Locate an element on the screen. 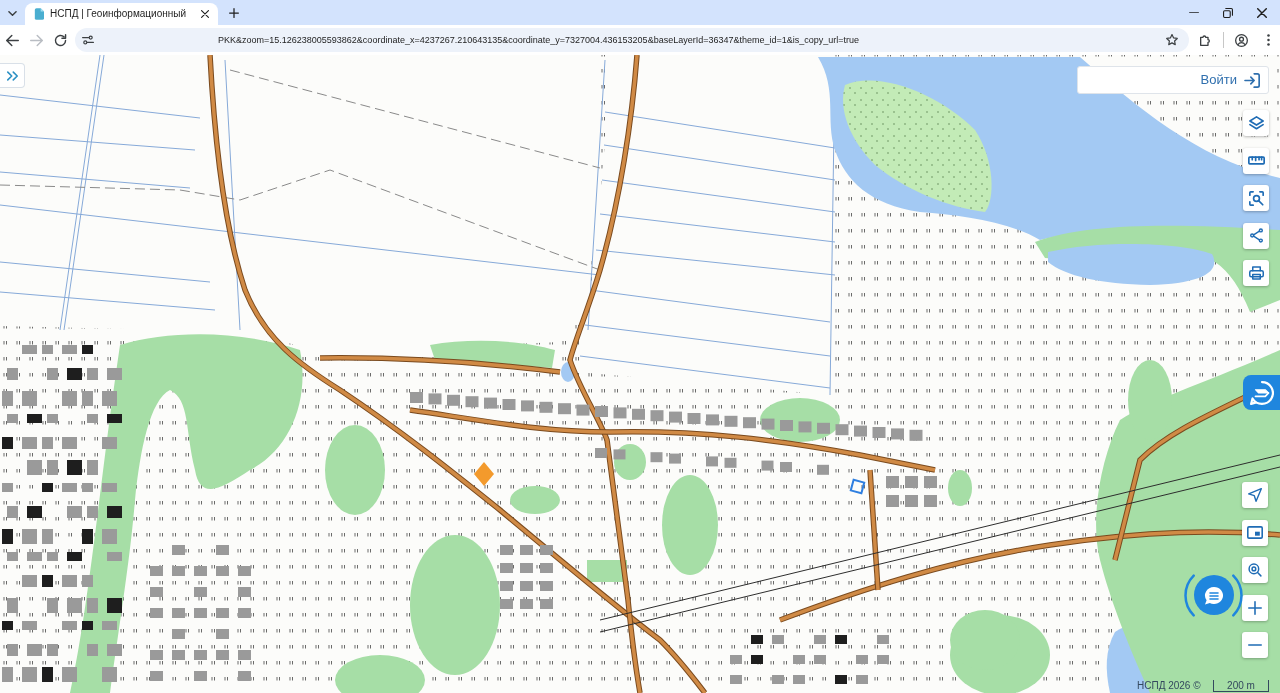 Image resolution: width=1280 pixels, height=693 pixels. layers-icon is located at coordinates (1256, 123).